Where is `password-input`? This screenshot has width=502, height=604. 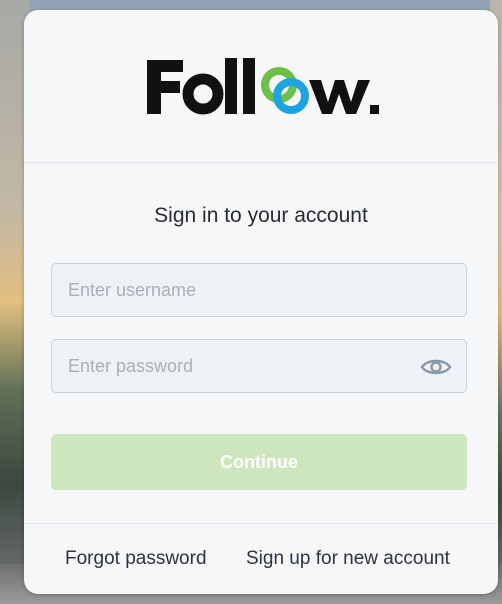
password-input is located at coordinates (259, 366).